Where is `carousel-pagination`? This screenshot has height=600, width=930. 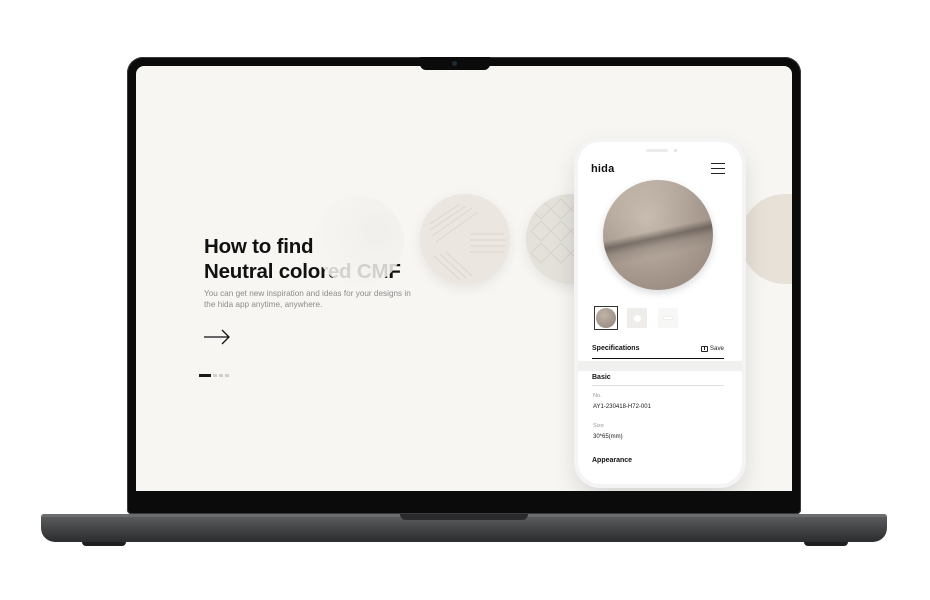 carousel-pagination is located at coordinates (214, 375).